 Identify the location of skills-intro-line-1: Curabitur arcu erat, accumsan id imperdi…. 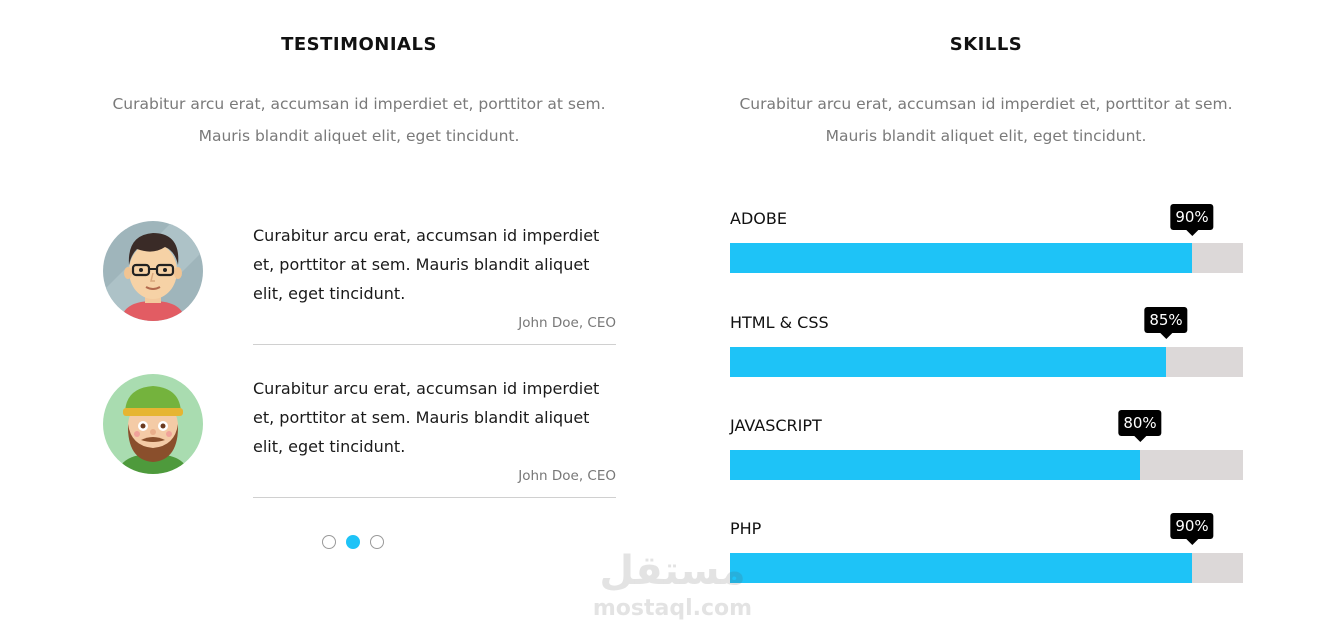
(986, 104).